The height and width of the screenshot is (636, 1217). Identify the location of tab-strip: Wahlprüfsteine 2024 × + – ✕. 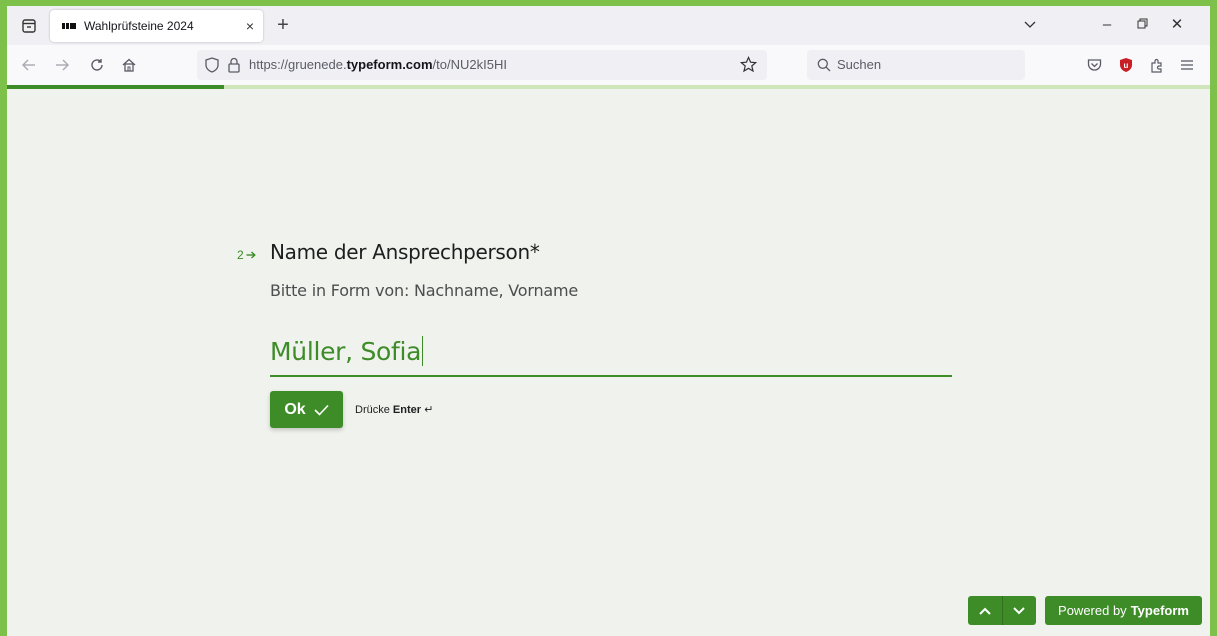
(608, 25).